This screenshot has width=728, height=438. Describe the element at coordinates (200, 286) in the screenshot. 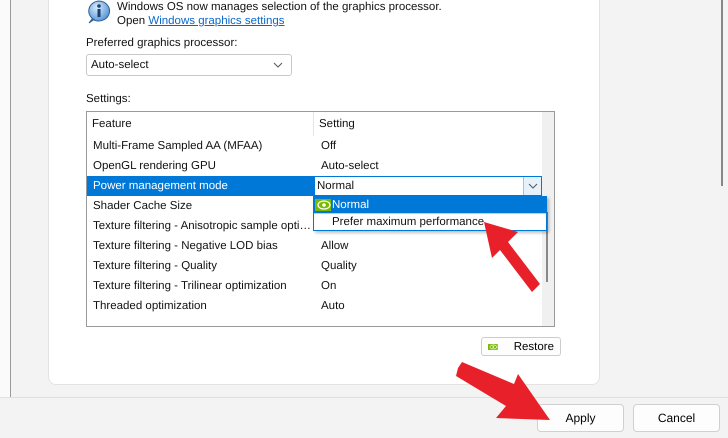

I see `feature-cell: Texture filtering - Trilinear optimization` at that location.